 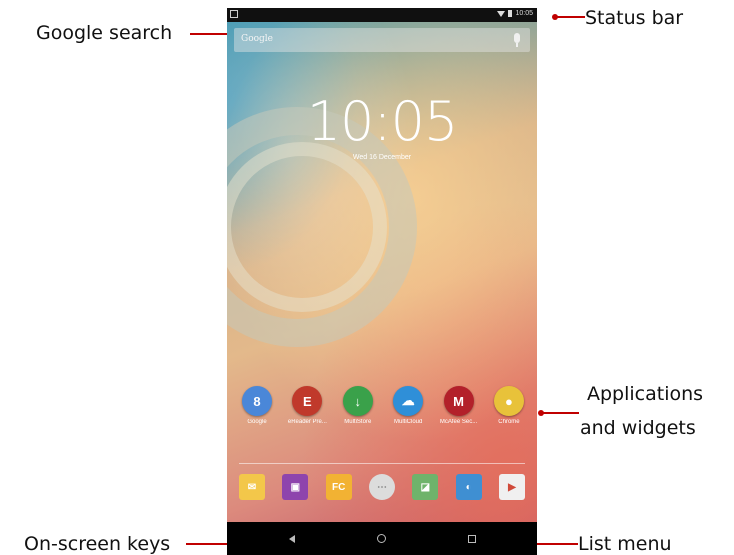 I want to click on google-folder-icon: 8, so click(x=257, y=401).